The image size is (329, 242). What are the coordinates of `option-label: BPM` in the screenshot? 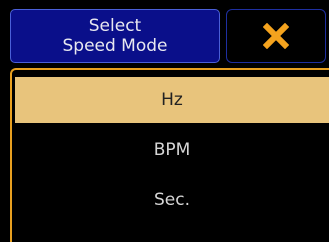 It's located at (172, 150).